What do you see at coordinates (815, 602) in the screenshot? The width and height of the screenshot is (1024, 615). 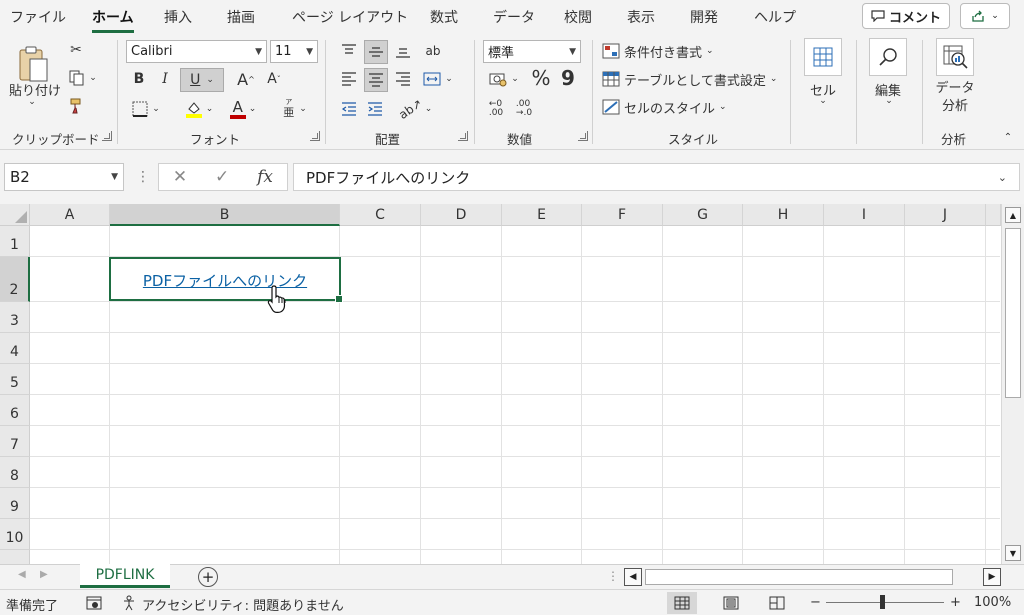 I see `zoom-out-button: −` at bounding box center [815, 602].